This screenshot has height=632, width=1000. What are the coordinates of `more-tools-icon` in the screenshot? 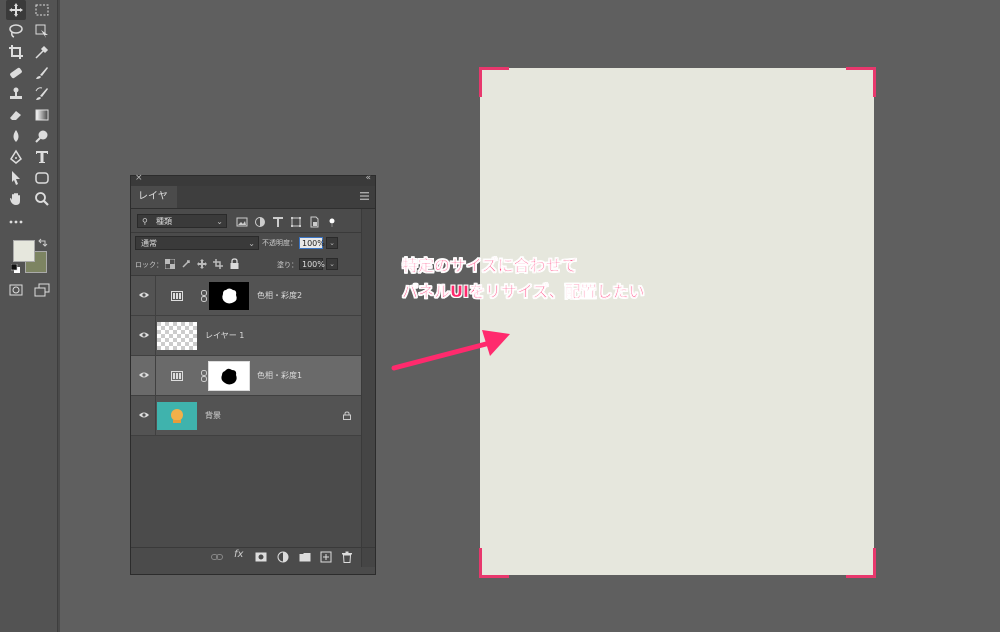 It's located at (16, 222).